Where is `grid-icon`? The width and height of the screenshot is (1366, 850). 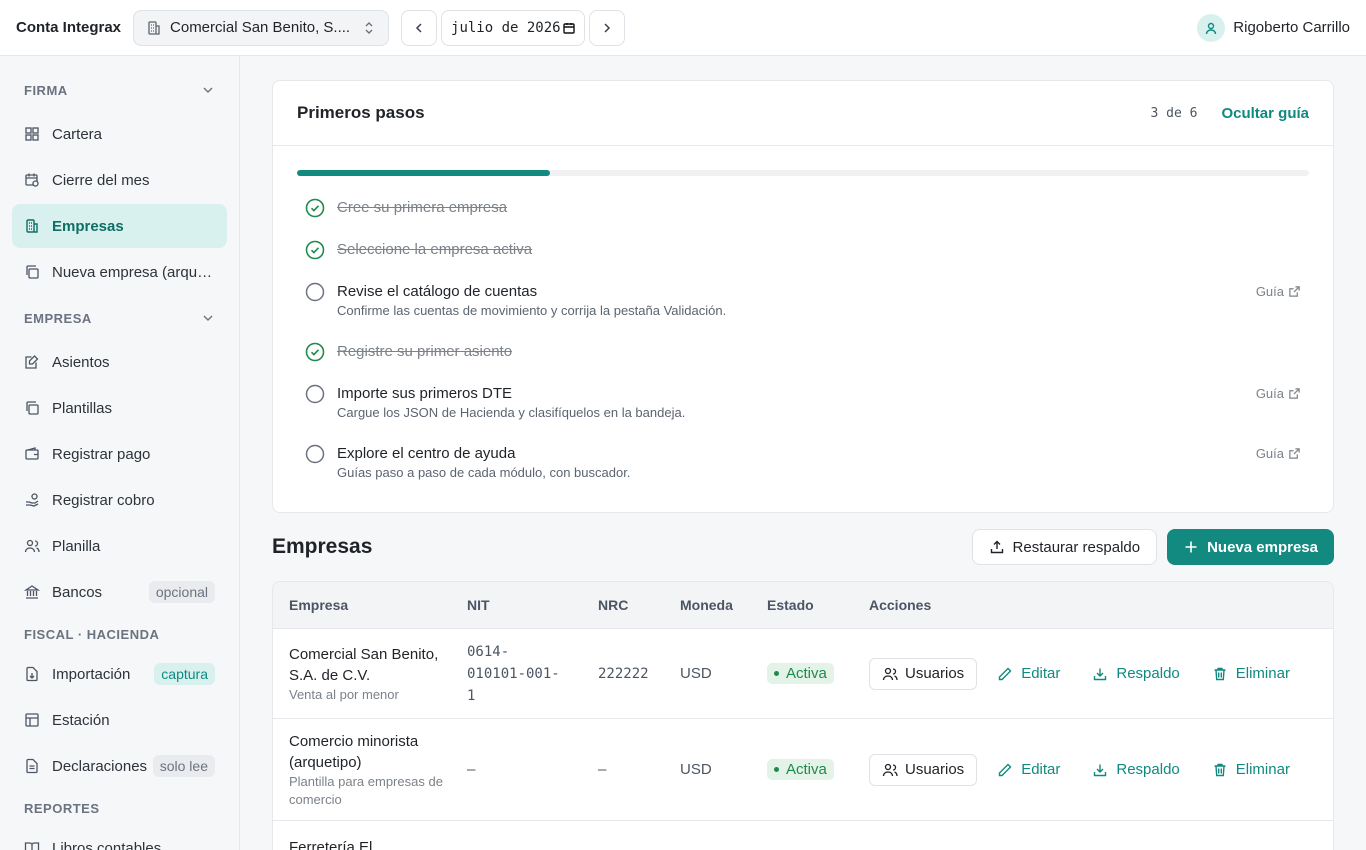
grid-icon is located at coordinates (32, 134).